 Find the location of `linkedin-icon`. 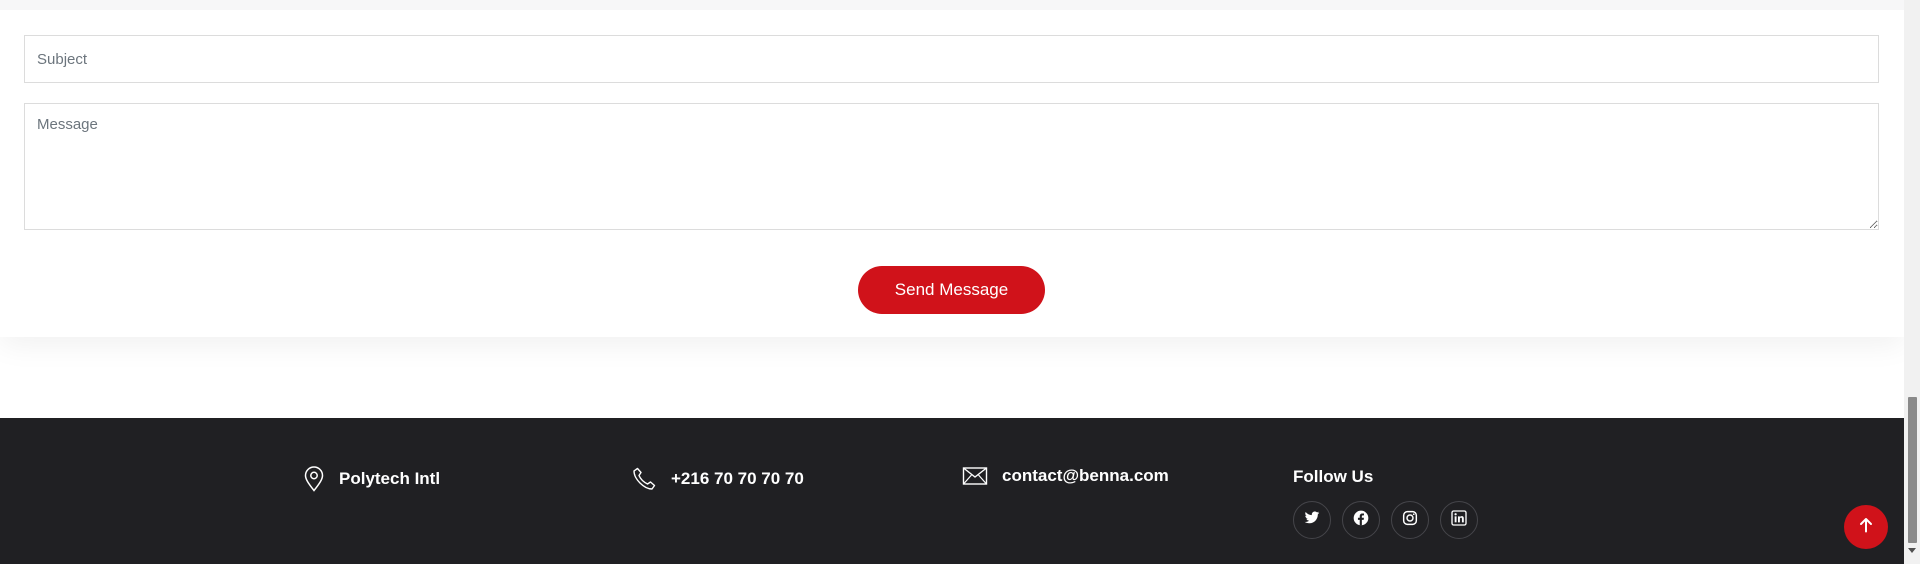

linkedin-icon is located at coordinates (1459, 520).